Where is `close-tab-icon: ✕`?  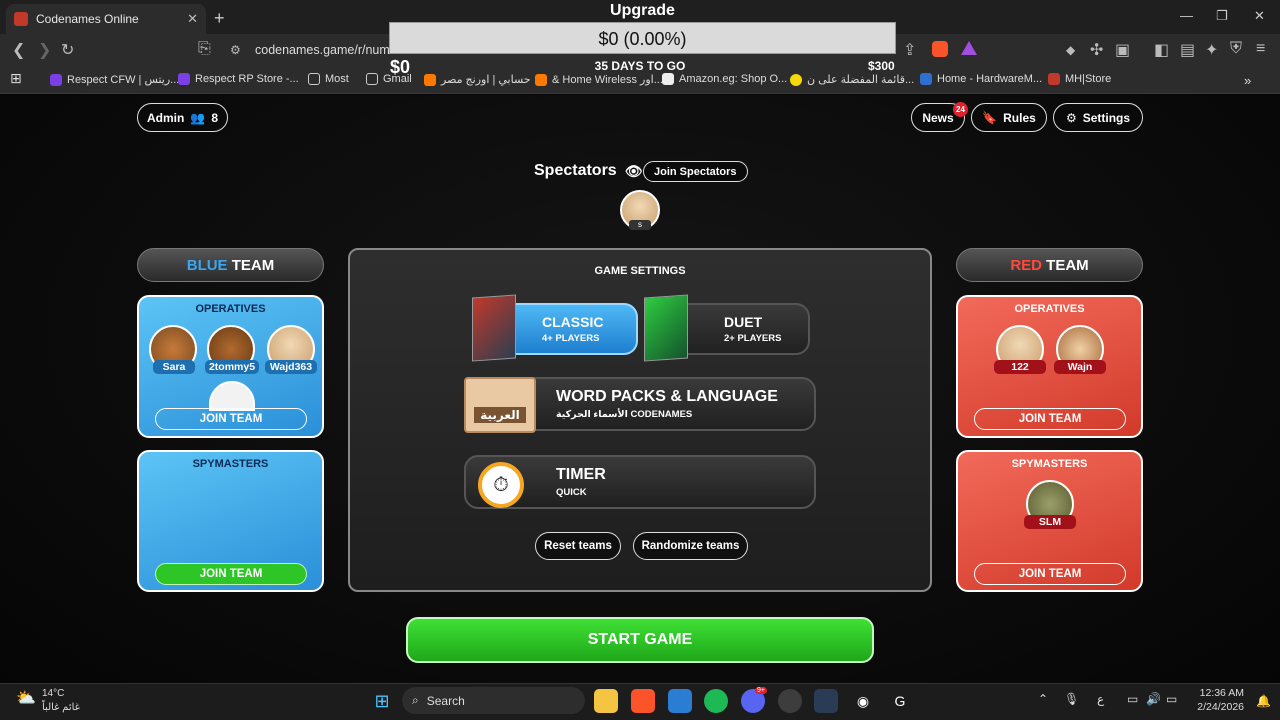
close-tab-icon: ✕ is located at coordinates (192, 19).